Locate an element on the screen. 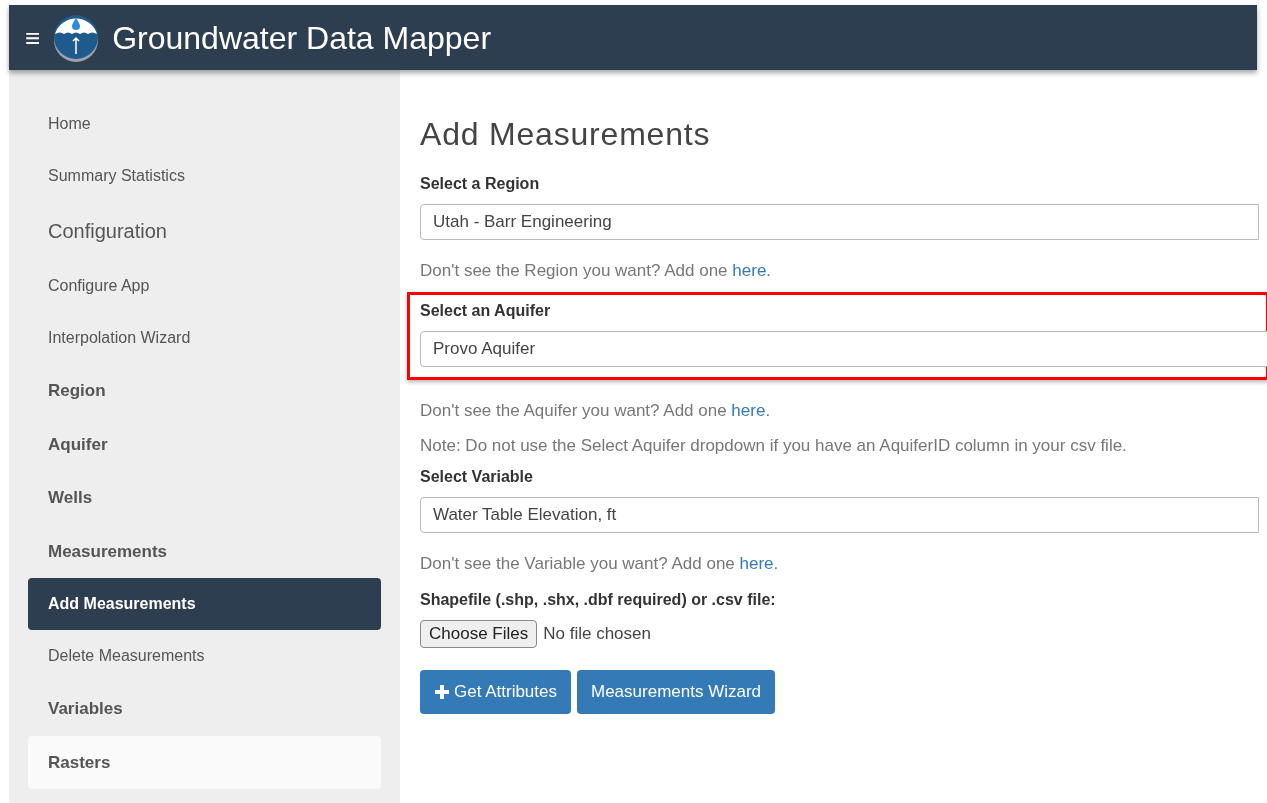 The width and height of the screenshot is (1267, 803). menu-icon: ≡ is located at coordinates (33, 37).